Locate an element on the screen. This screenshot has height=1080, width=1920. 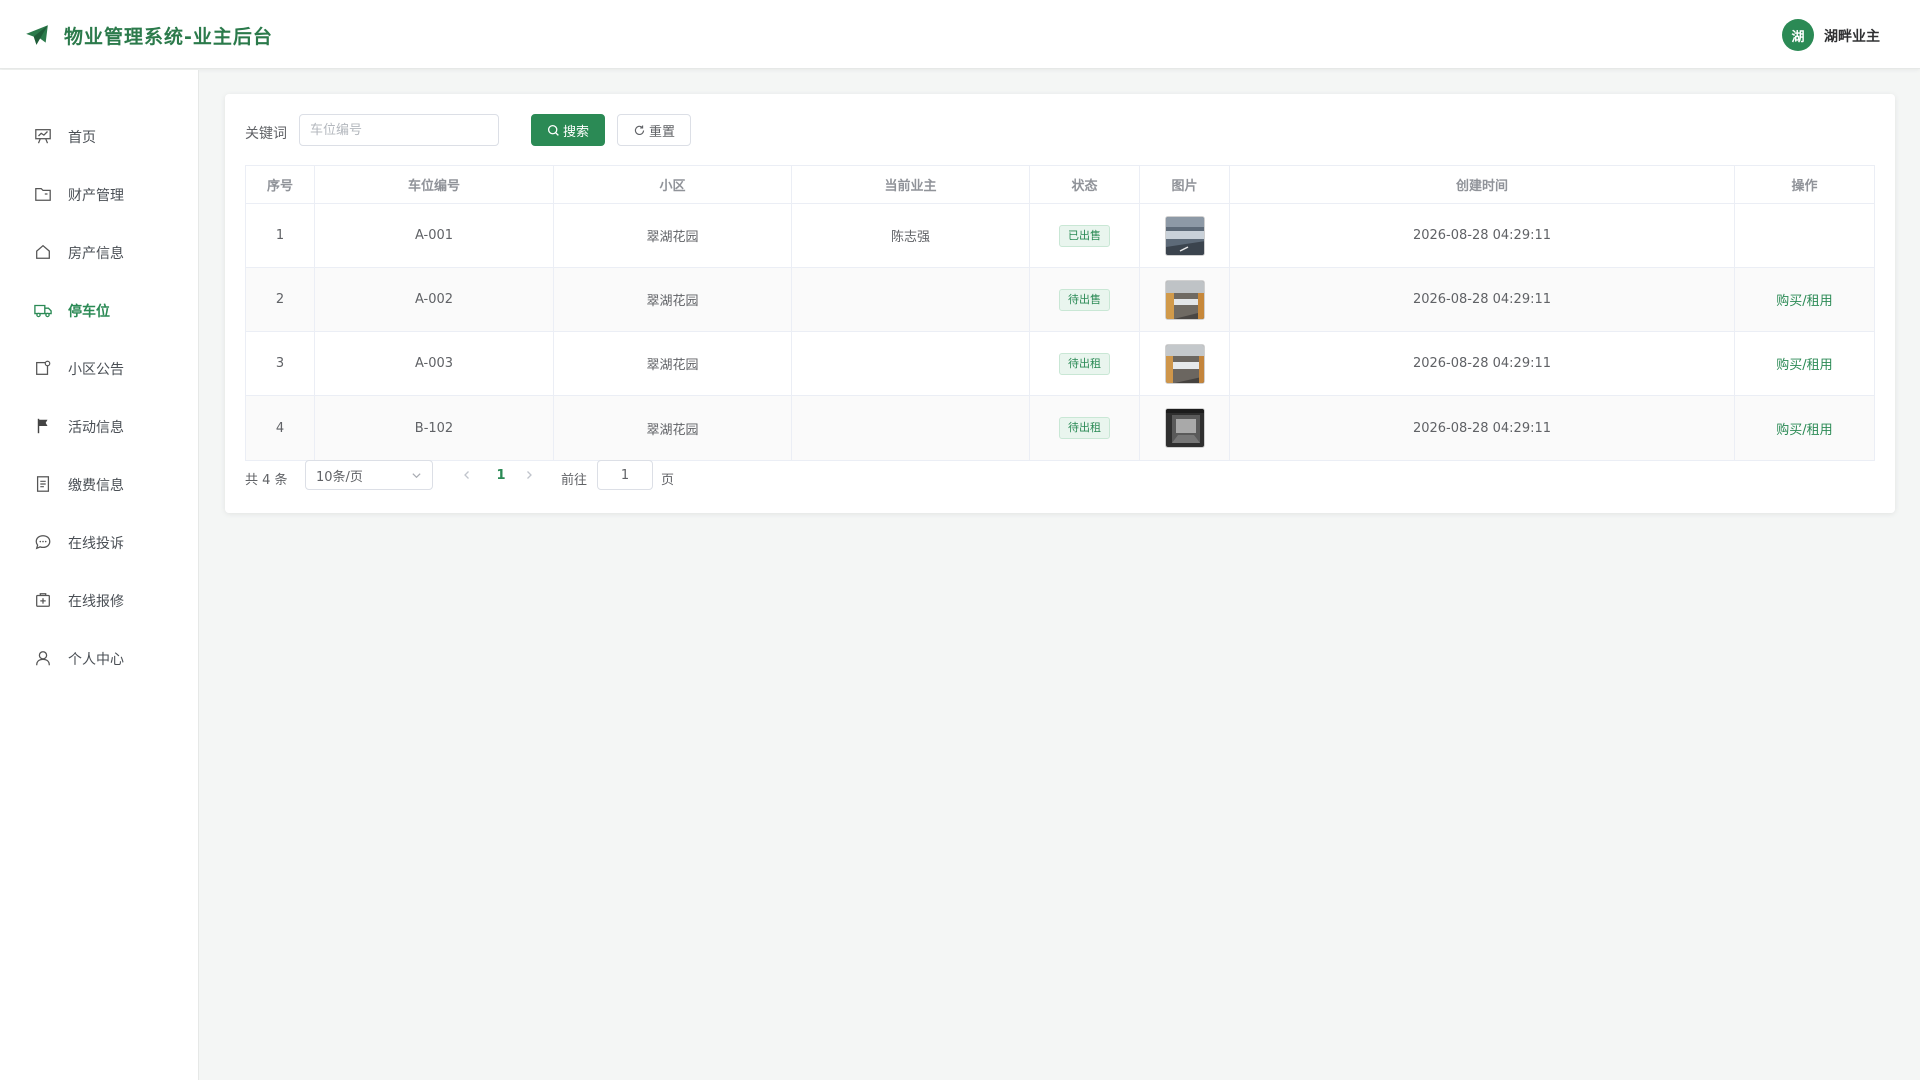
column-header-action: 操作 is located at coordinates (1804, 186).